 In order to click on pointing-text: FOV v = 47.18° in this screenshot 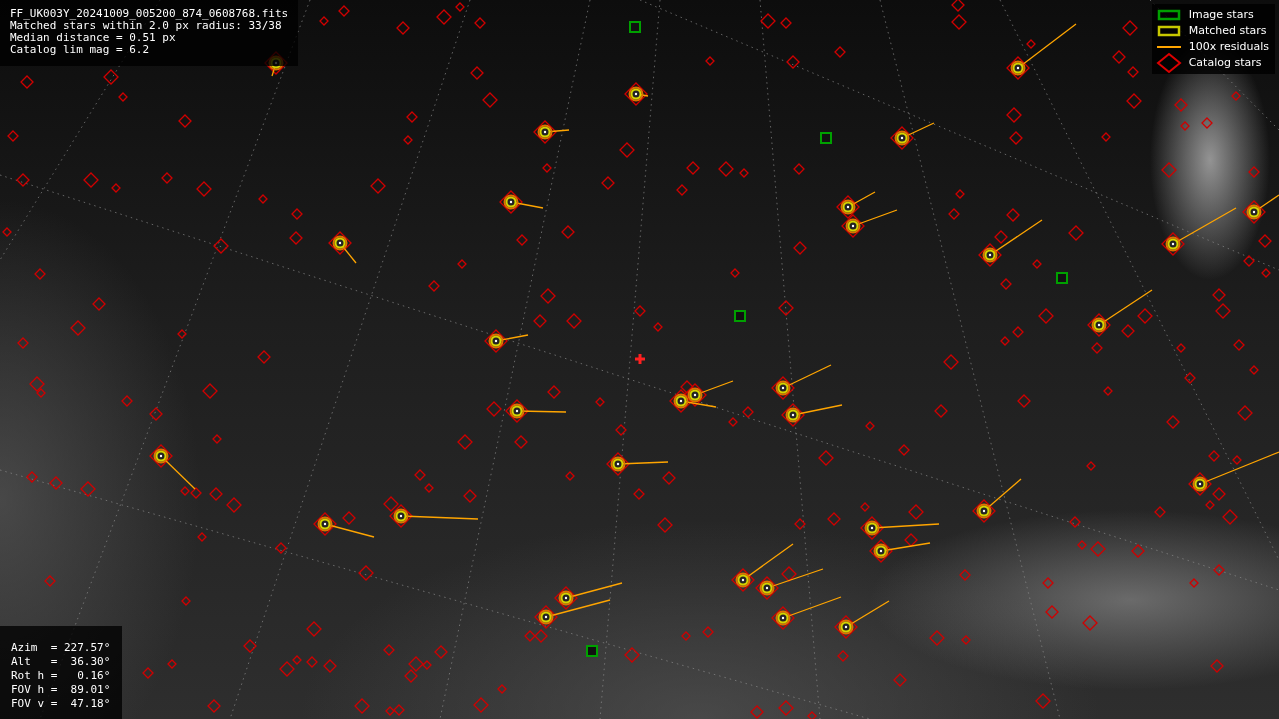, I will do `click(61, 704)`.